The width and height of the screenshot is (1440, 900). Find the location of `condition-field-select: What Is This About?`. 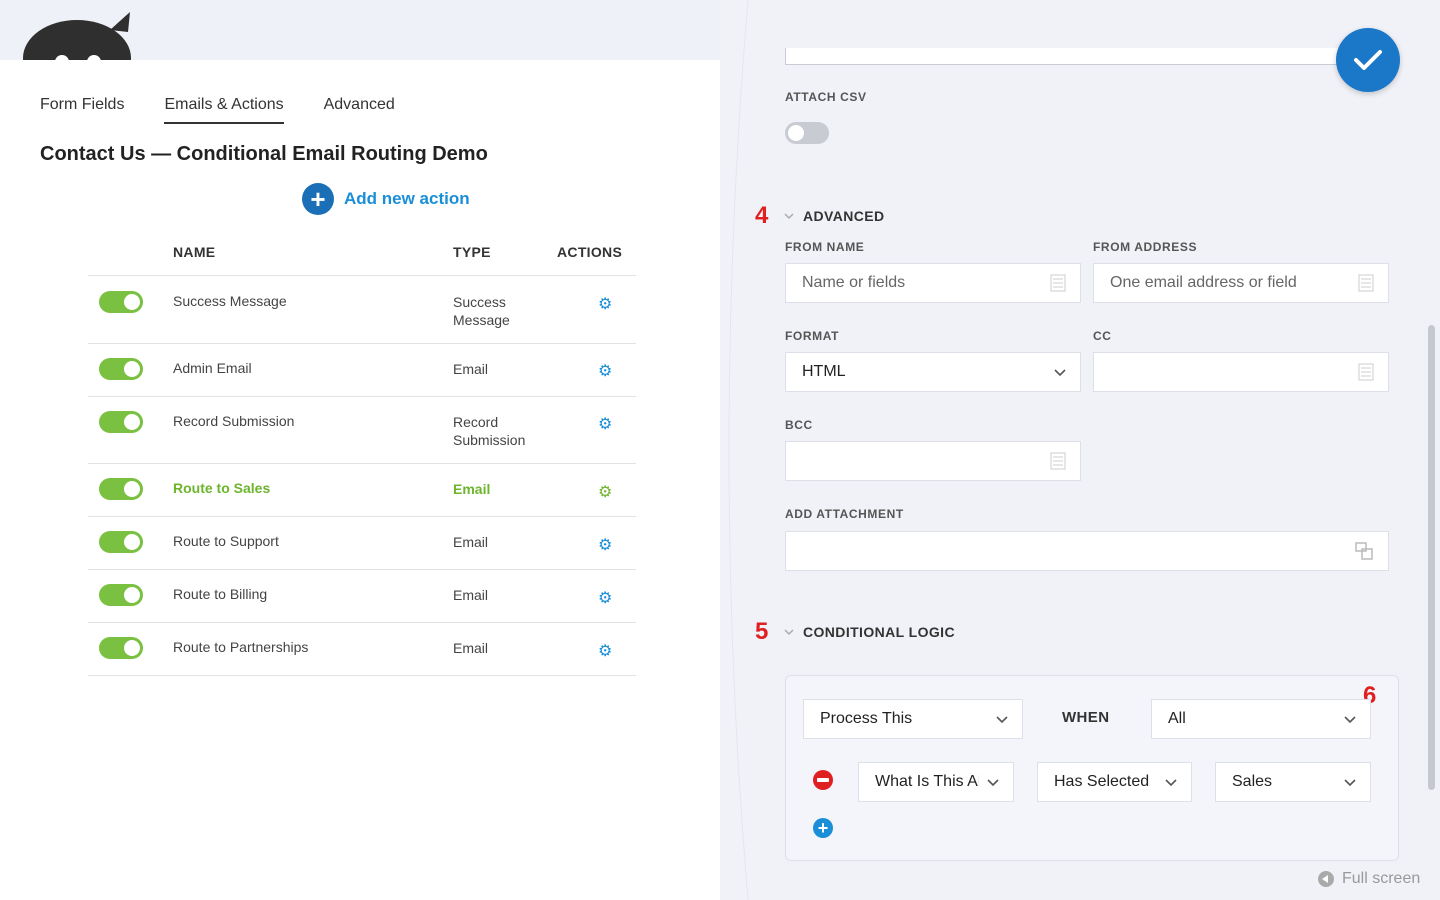

condition-field-select: What Is This About? is located at coordinates (936, 782).